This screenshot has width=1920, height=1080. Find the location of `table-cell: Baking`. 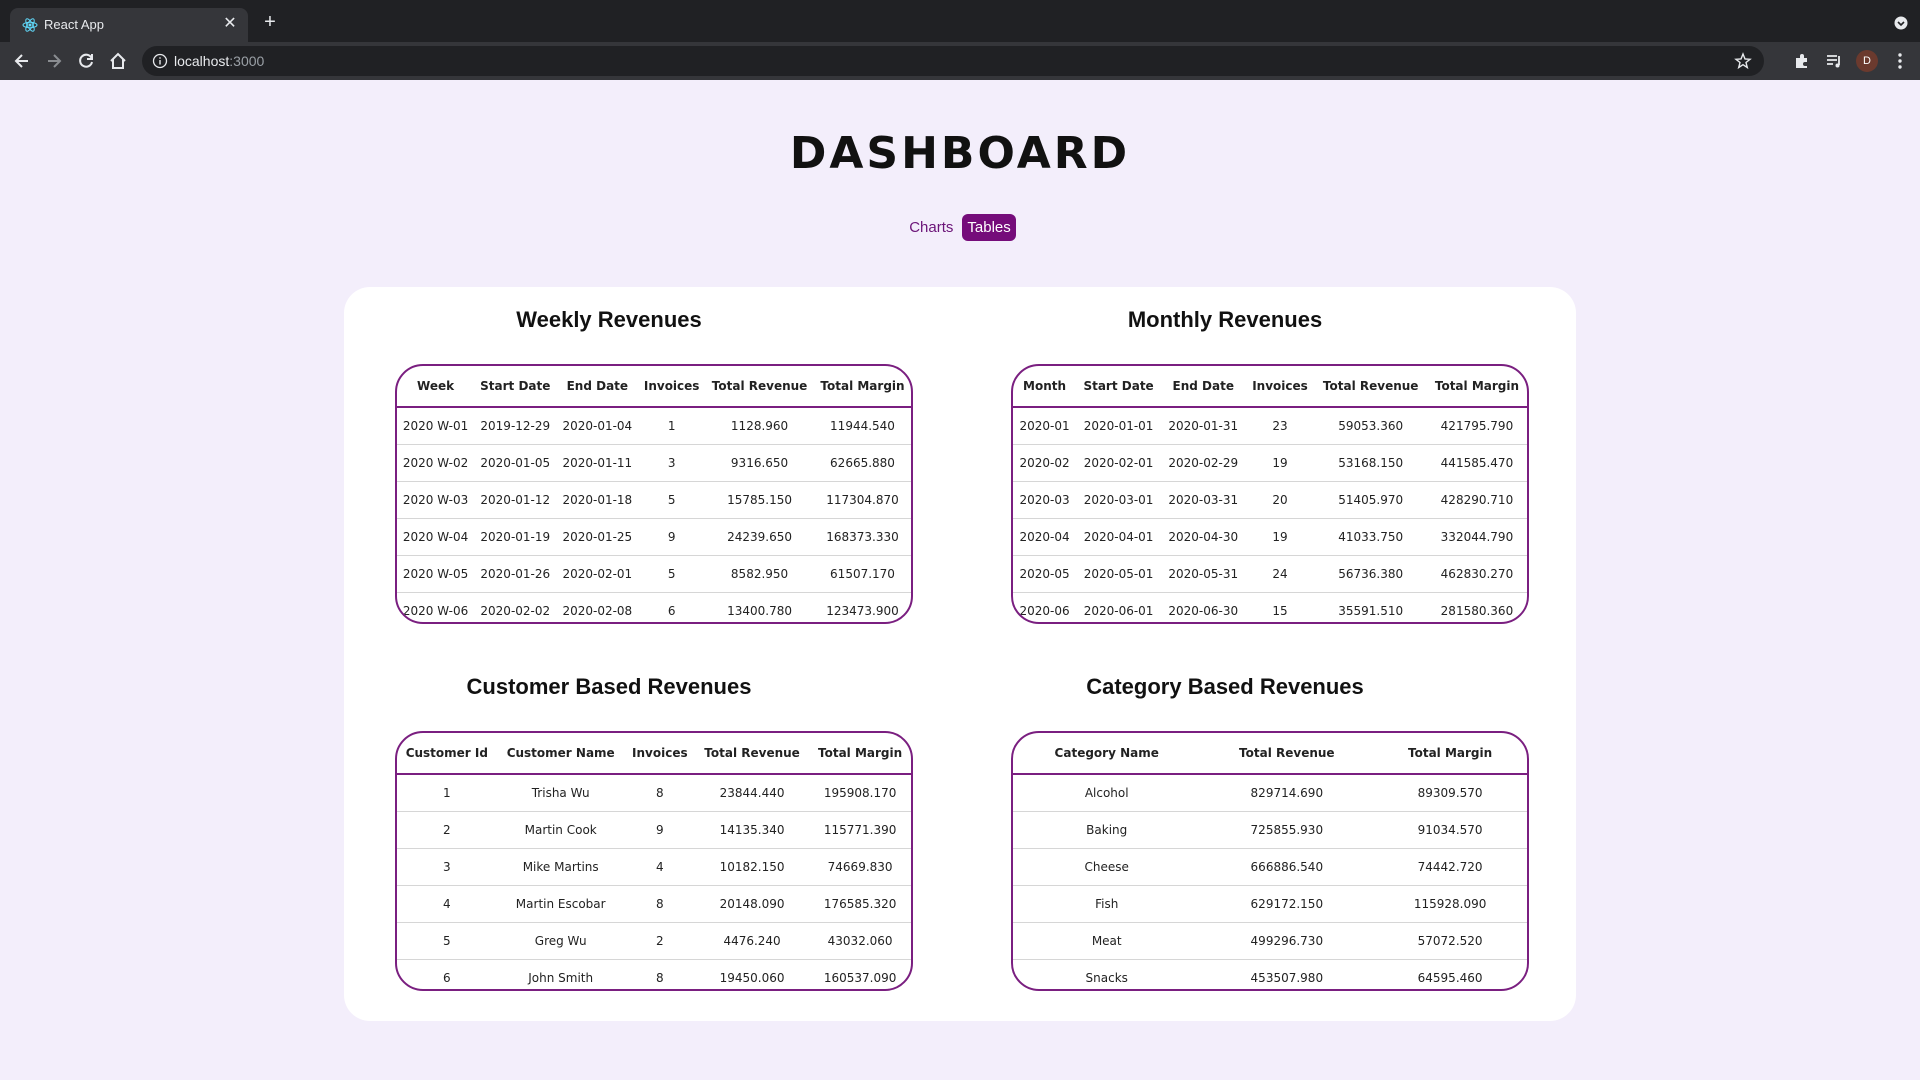

table-cell: Baking is located at coordinates (1107, 830).